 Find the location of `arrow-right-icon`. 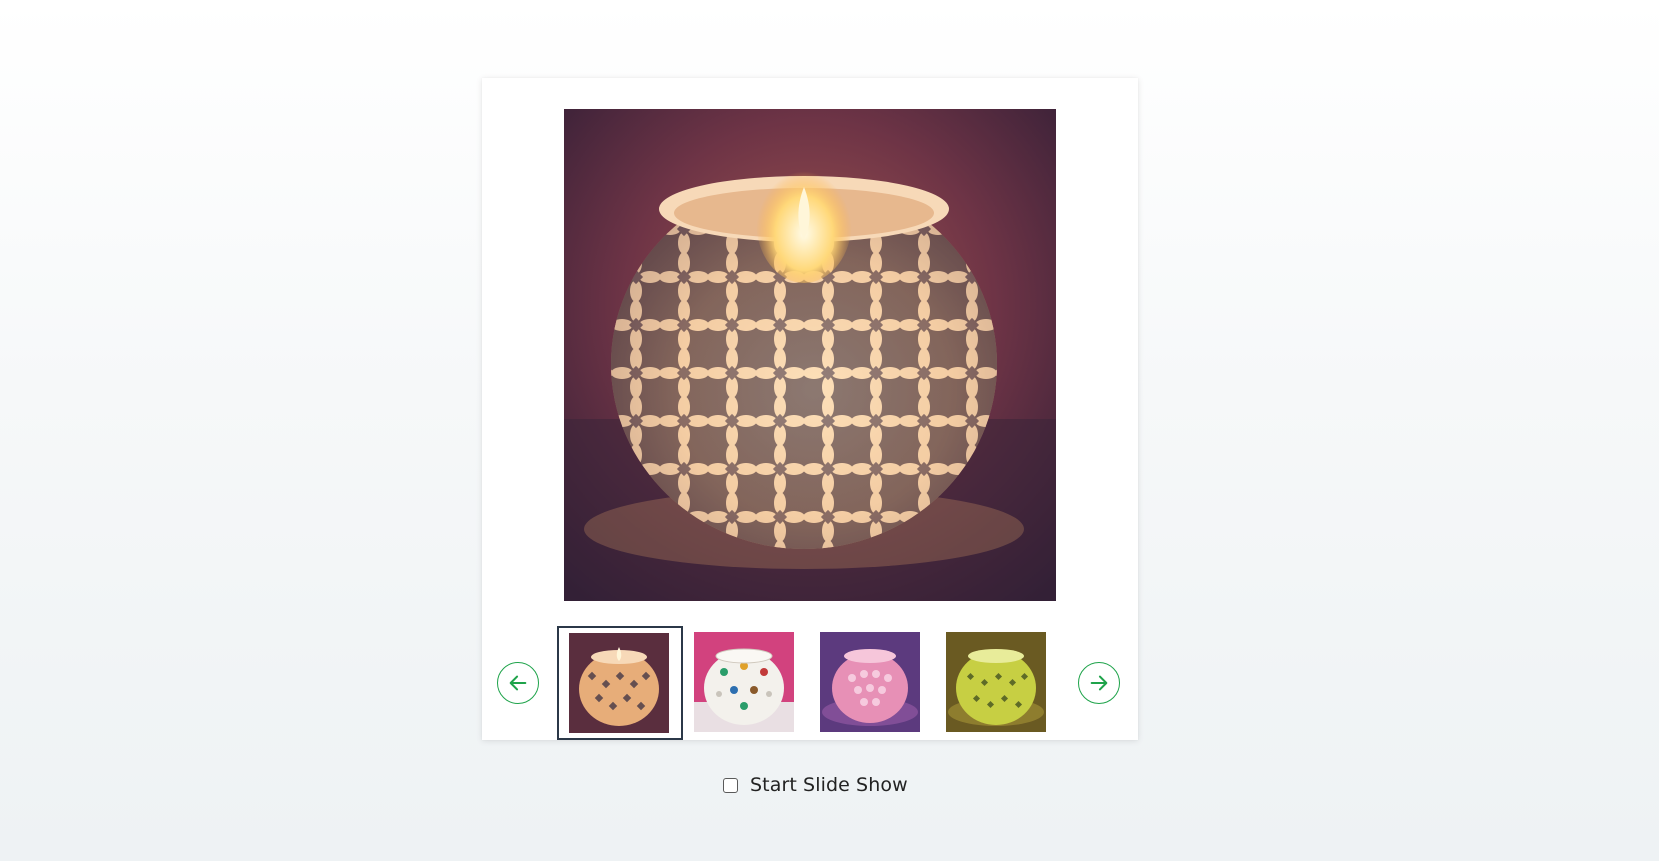

arrow-right-icon is located at coordinates (1099, 683).